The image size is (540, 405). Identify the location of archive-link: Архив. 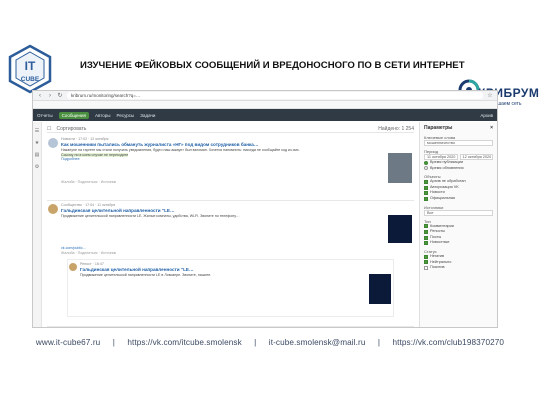
(486, 115).